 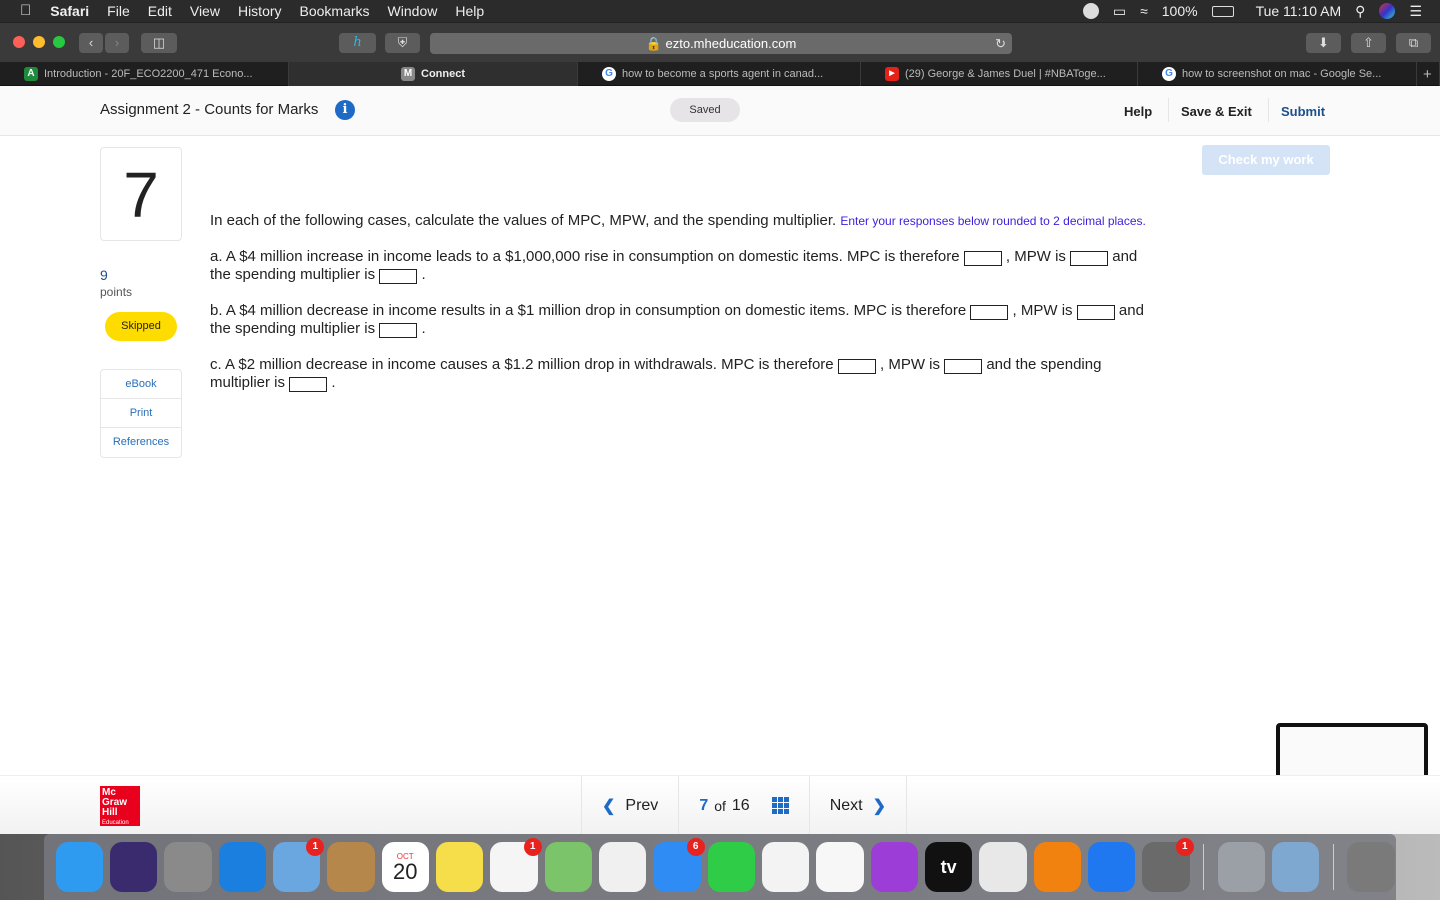 I want to click on dock-facetime-icon, so click(x=731, y=867).